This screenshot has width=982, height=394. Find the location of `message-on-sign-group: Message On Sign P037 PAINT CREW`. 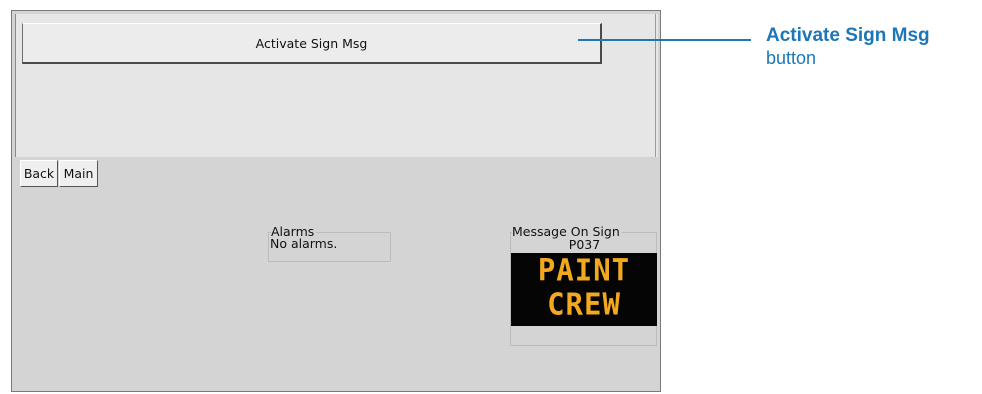

message-on-sign-group: Message On Sign P037 PAINT CREW is located at coordinates (583, 285).